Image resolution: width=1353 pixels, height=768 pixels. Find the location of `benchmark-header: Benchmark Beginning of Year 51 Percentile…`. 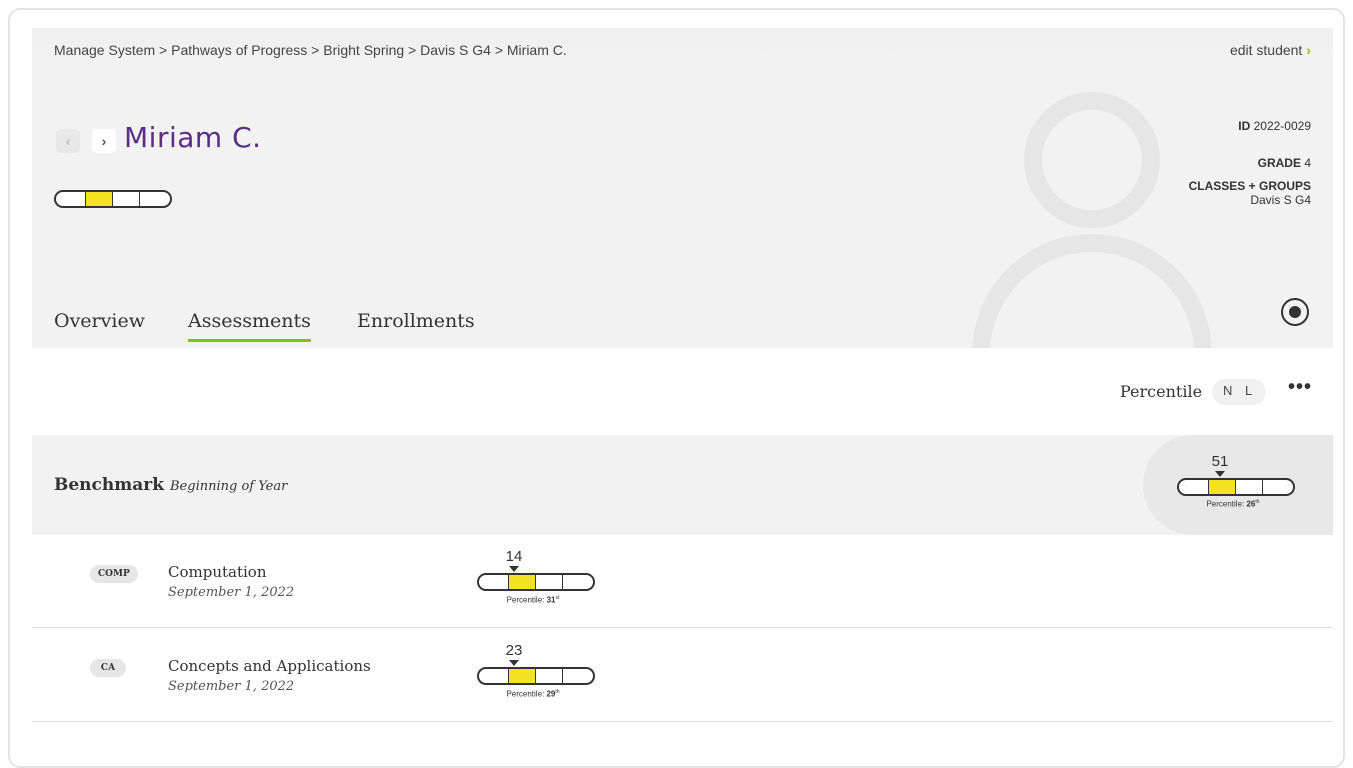

benchmark-header: Benchmark Beginning of Year 51 Percentile… is located at coordinates (682, 485).